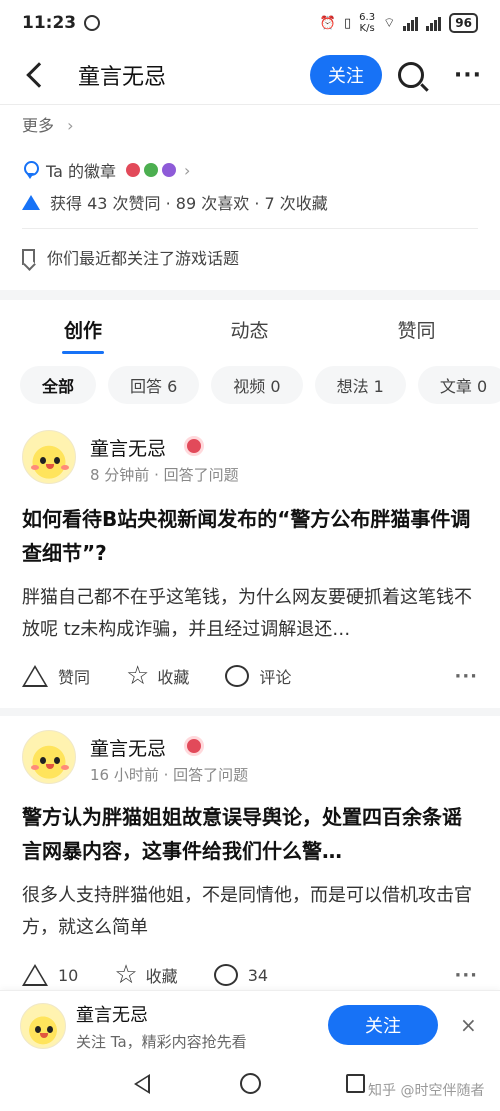 The height and width of the screenshot is (1111, 500). Describe the element at coordinates (250, 228) in the screenshot. I see `info-divider` at that location.